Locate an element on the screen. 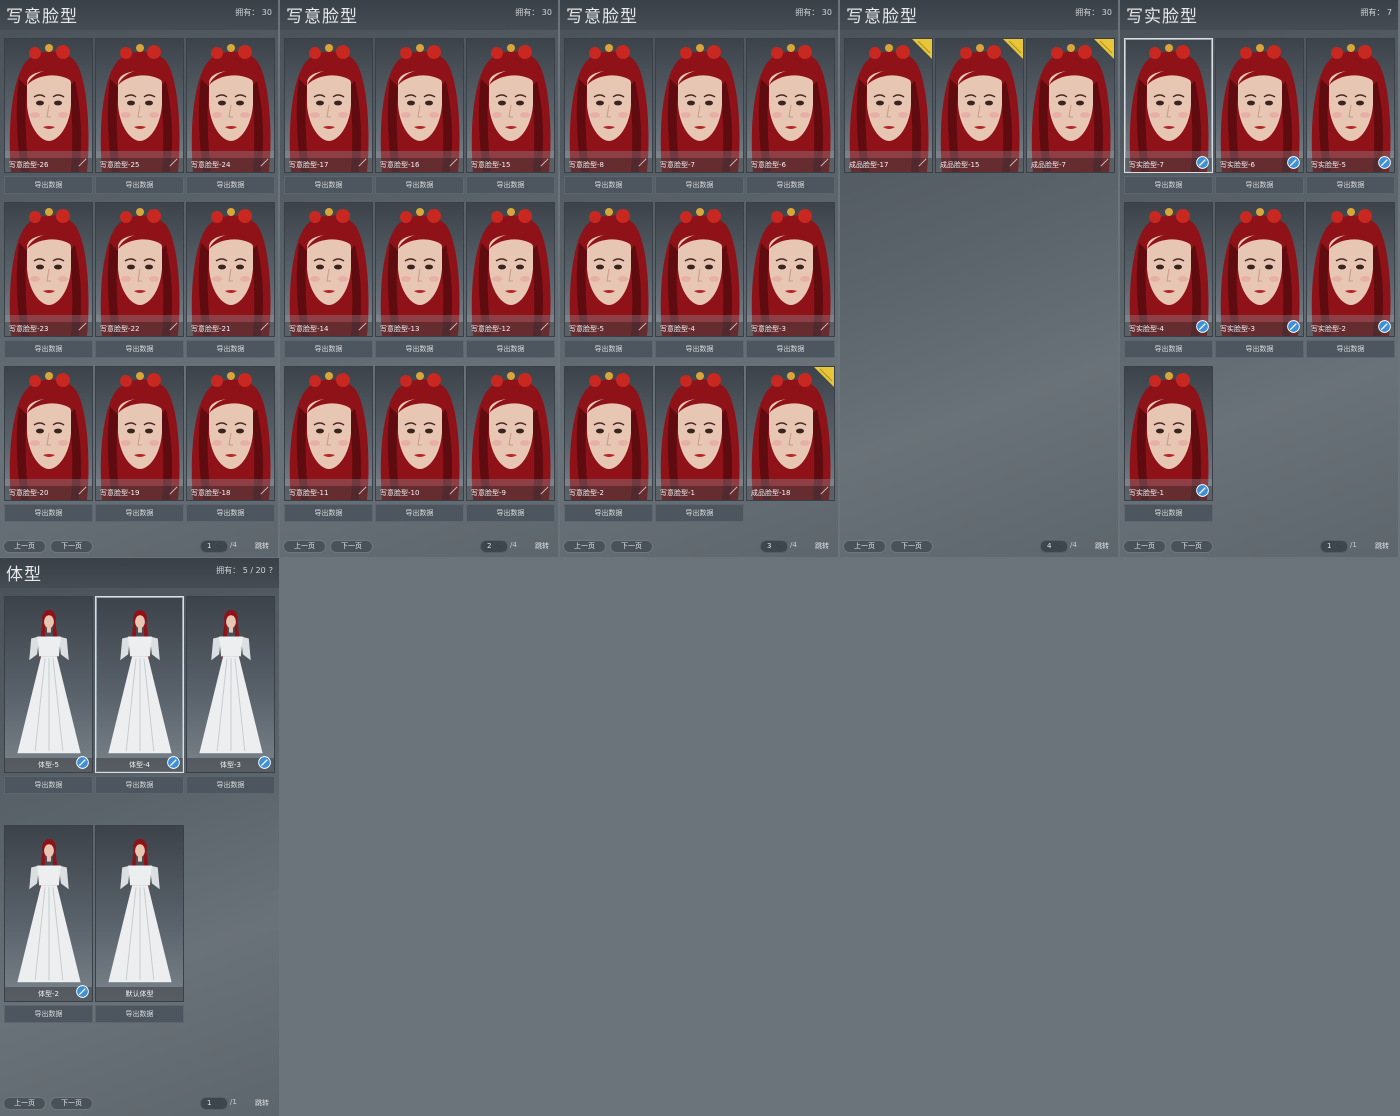 The height and width of the screenshot is (1116, 1400). face-card: 写意脸型-10 is located at coordinates (419, 433).